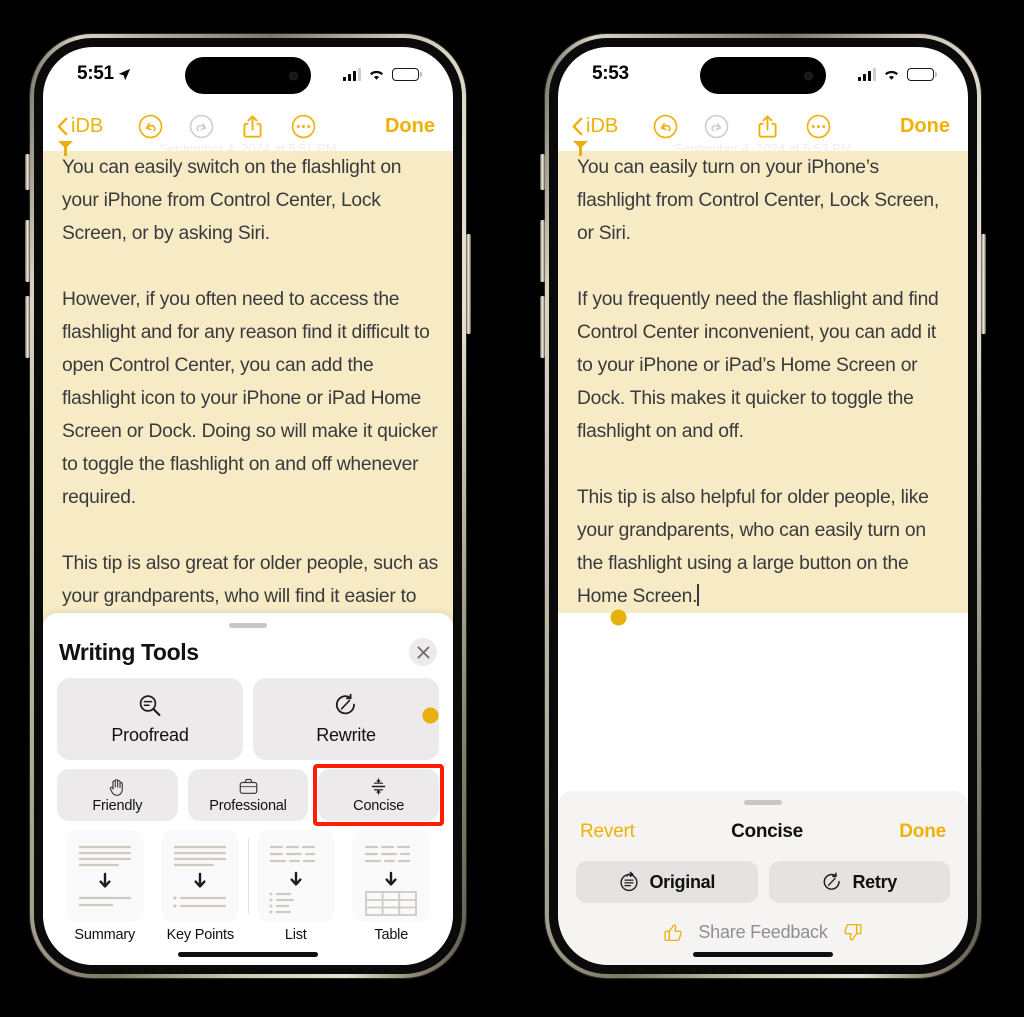 The image size is (1024, 1017). I want to click on professional-label: Professional, so click(248, 806).